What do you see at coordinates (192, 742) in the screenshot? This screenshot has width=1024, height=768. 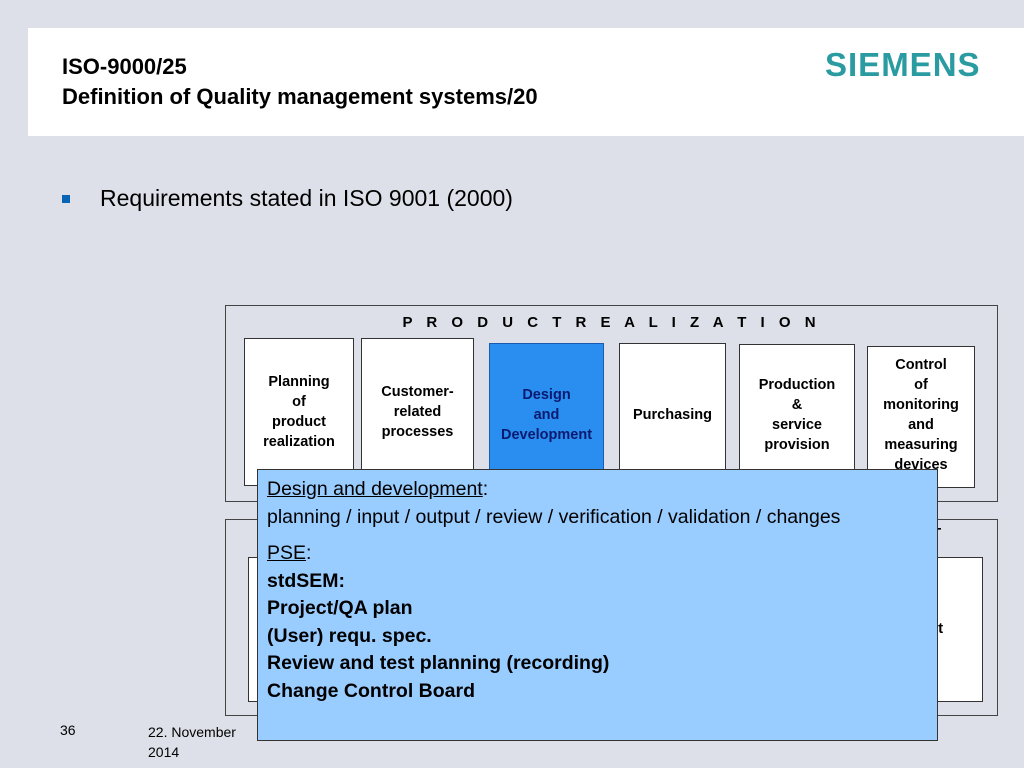 I see `footer-date: 22. November 2014` at bounding box center [192, 742].